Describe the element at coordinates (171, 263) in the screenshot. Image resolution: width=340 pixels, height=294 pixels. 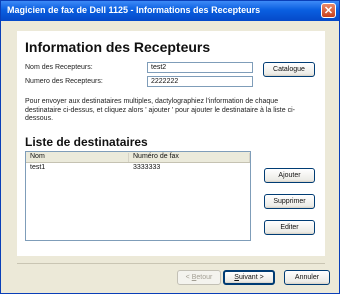
I see `footer-divider` at that location.